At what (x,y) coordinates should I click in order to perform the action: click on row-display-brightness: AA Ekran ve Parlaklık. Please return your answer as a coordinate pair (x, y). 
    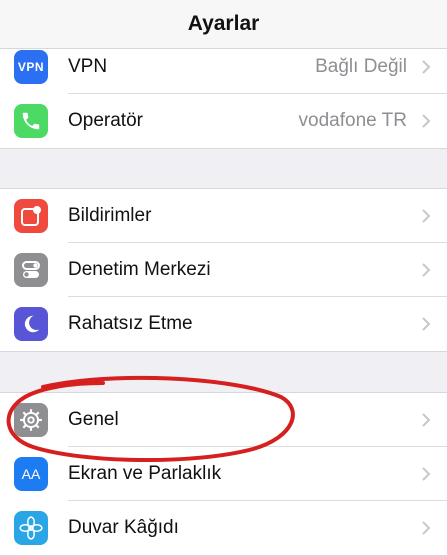
    Looking at the image, I should click on (223, 474).